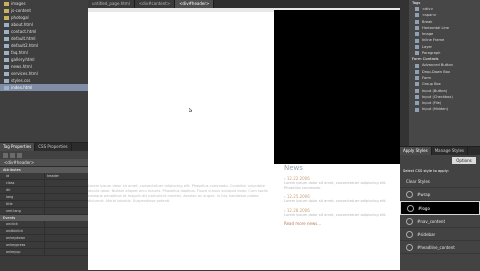 The height and width of the screenshot is (271, 480). I want to click on property-row: lang, so click(44, 197).